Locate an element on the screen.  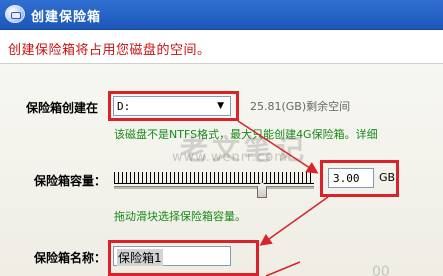
name-input: 保险箱1 is located at coordinates (172, 256).